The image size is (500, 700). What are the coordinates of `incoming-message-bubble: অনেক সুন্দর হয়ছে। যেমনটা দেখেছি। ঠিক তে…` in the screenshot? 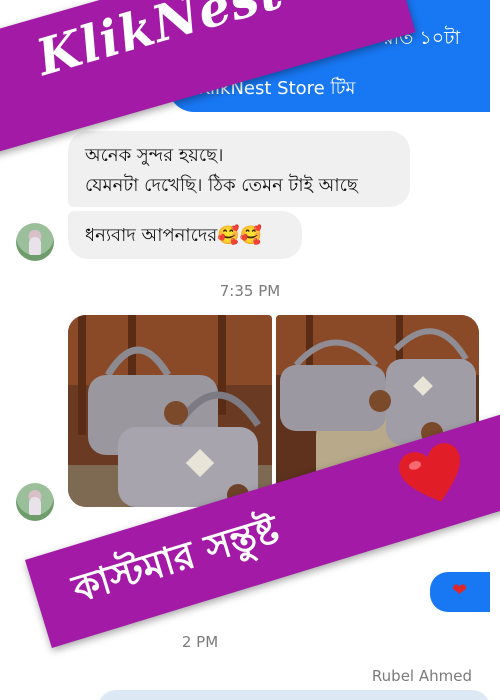 It's located at (239, 169).